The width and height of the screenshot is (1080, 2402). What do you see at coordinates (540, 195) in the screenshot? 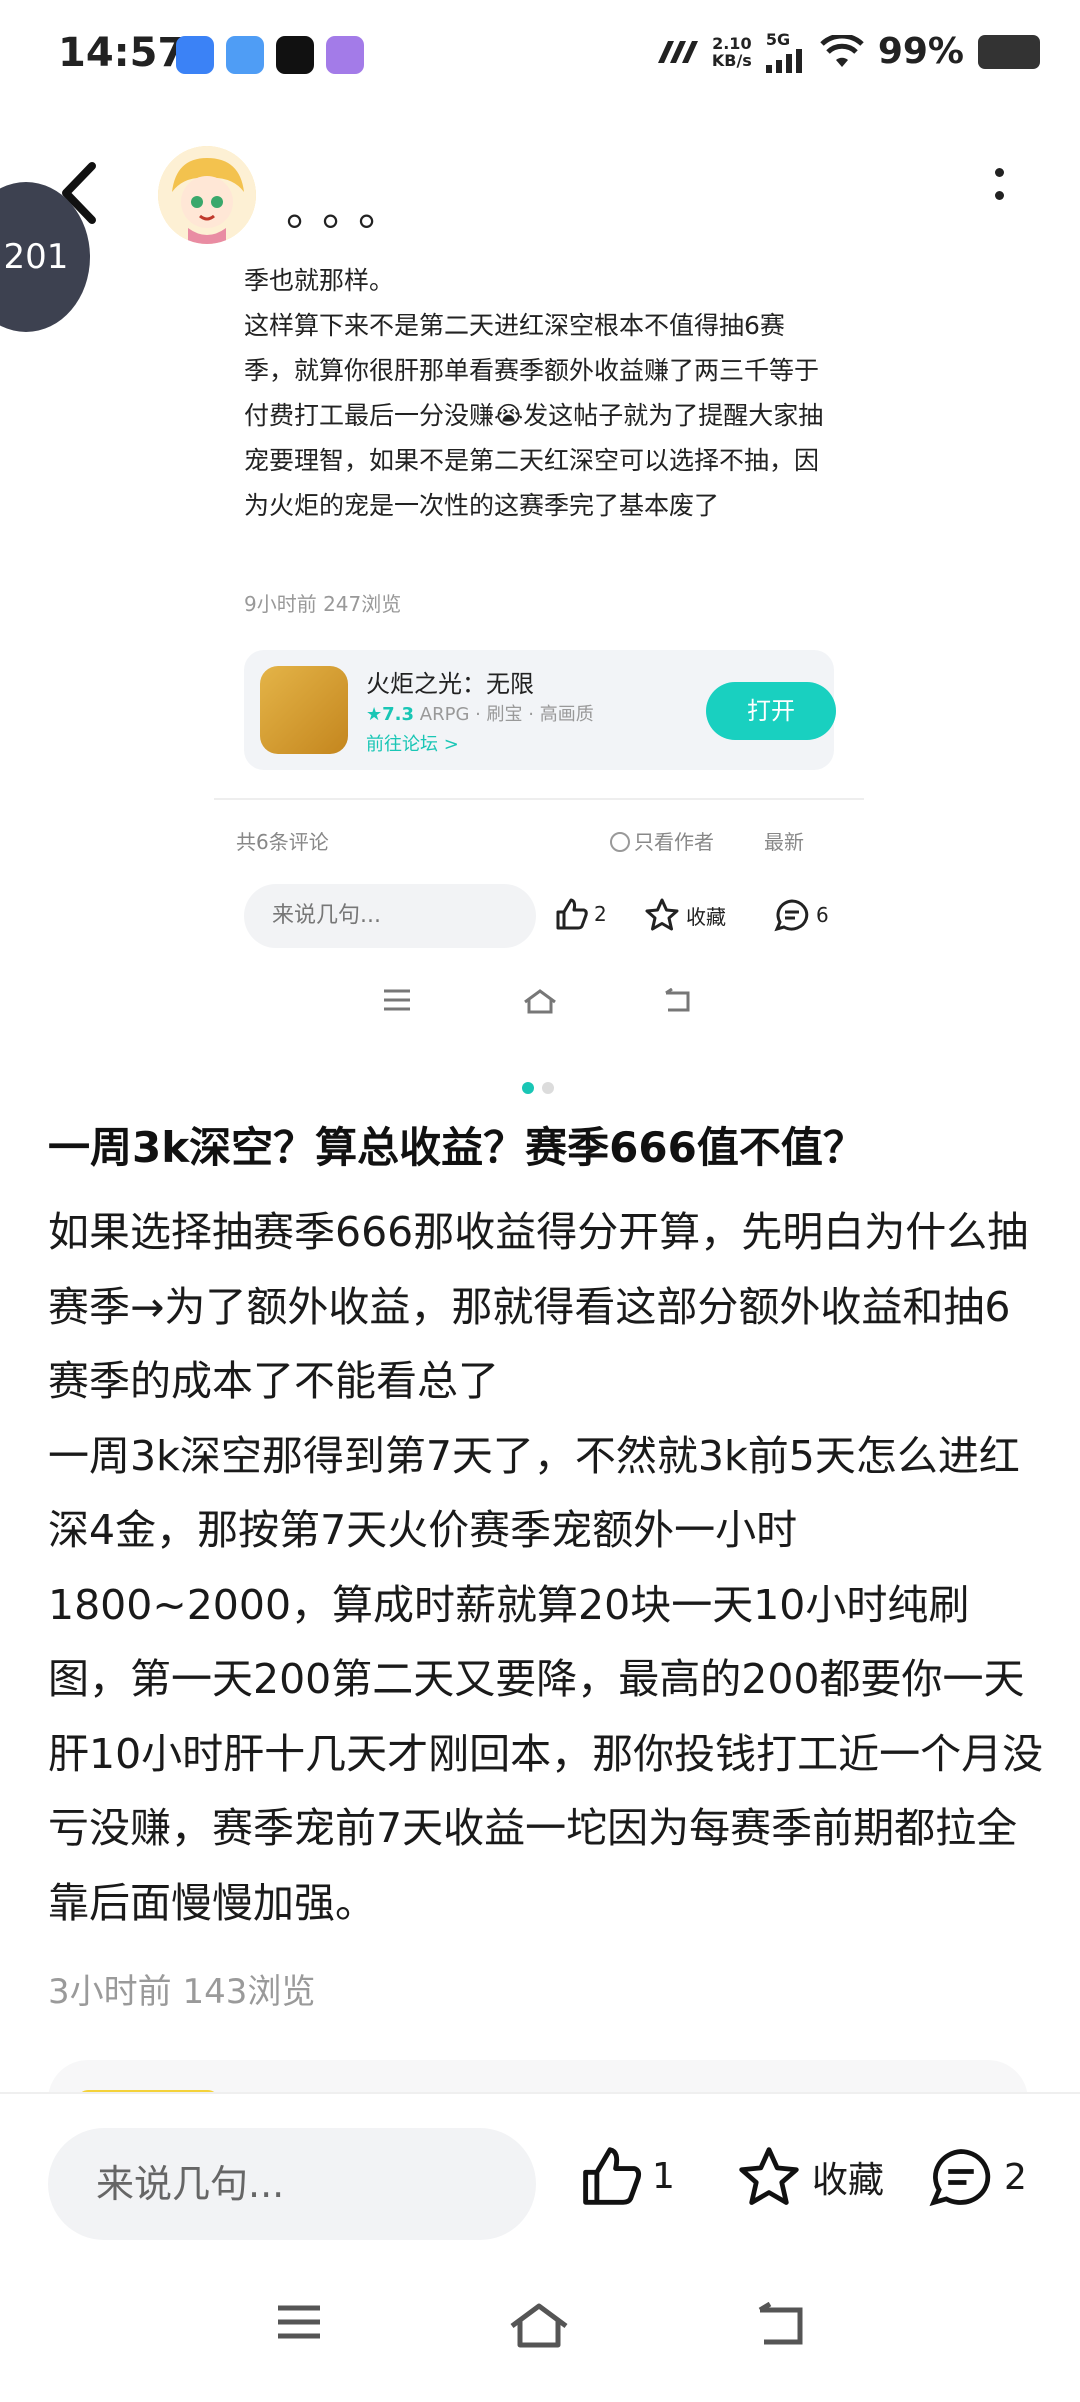
I see `post-header: 。。。` at bounding box center [540, 195].